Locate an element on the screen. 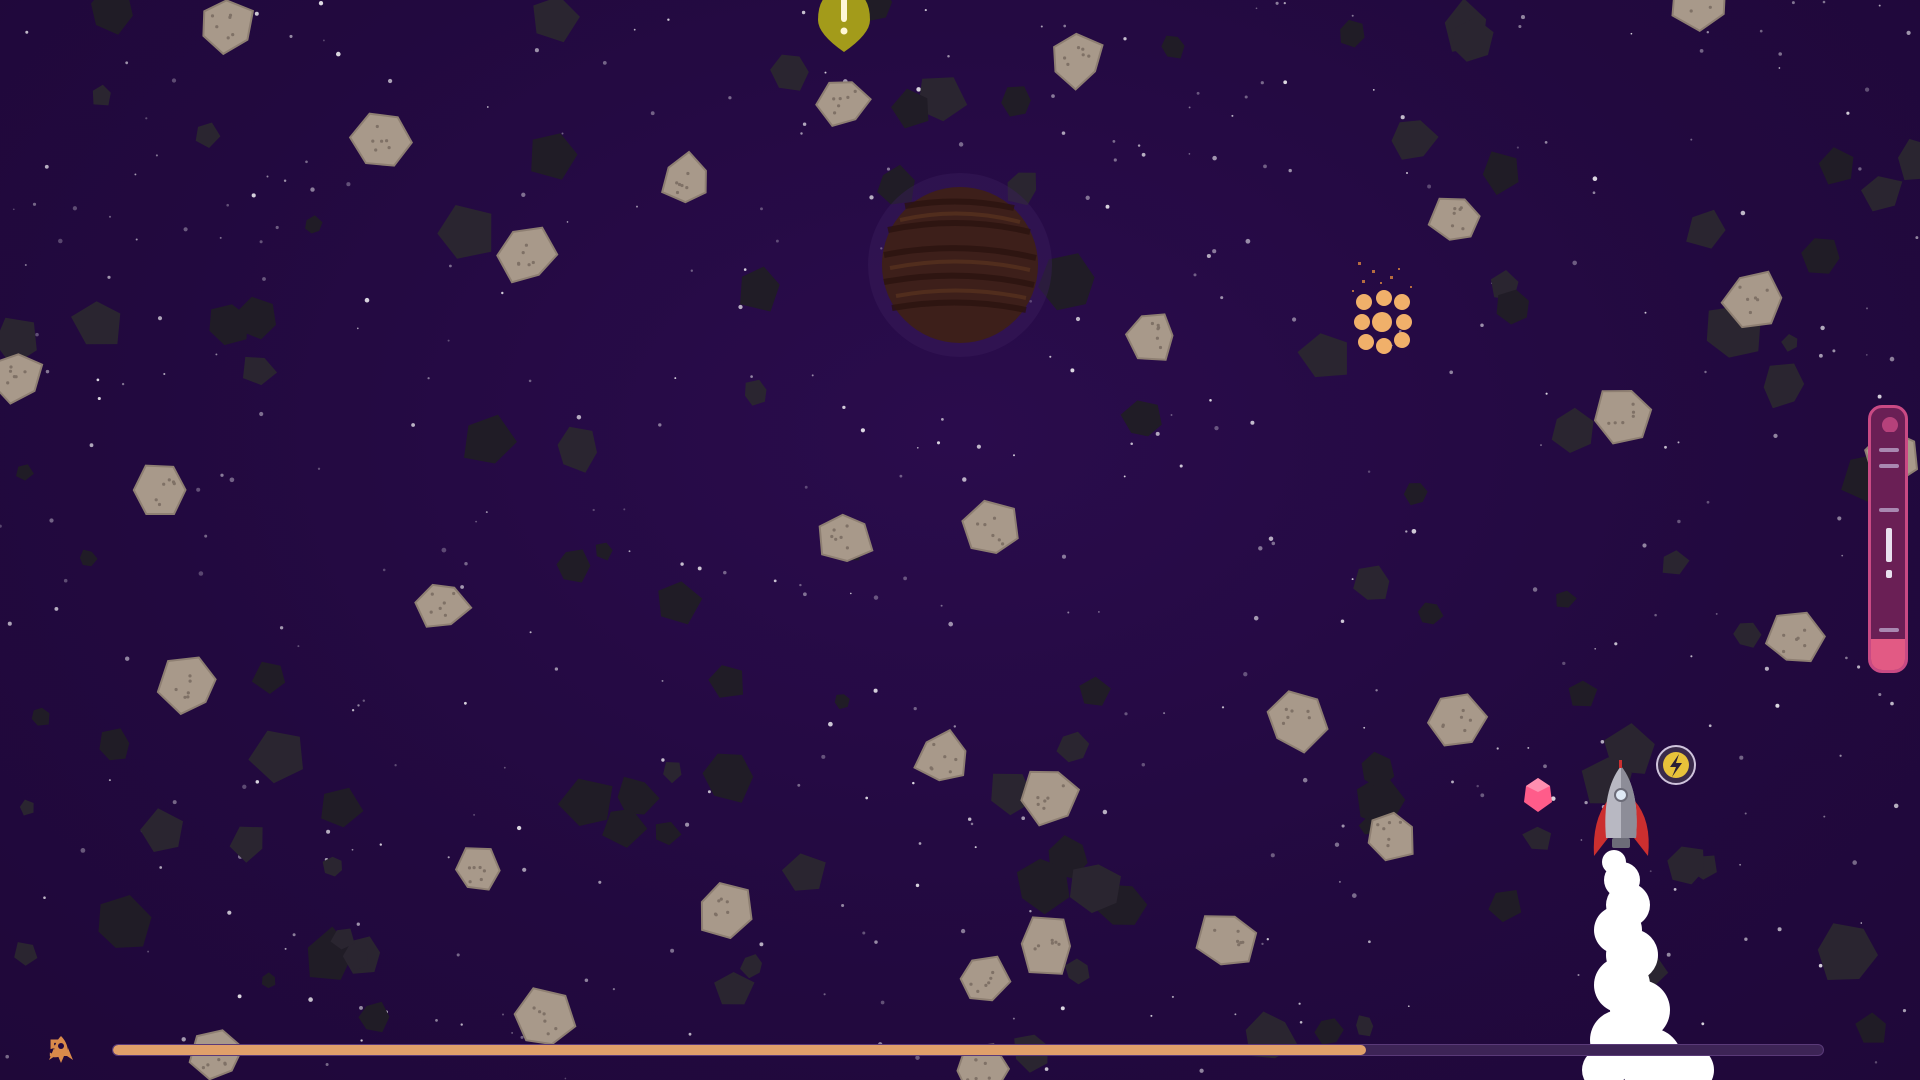  gauge-cap-icon is located at coordinates (1890, 424).